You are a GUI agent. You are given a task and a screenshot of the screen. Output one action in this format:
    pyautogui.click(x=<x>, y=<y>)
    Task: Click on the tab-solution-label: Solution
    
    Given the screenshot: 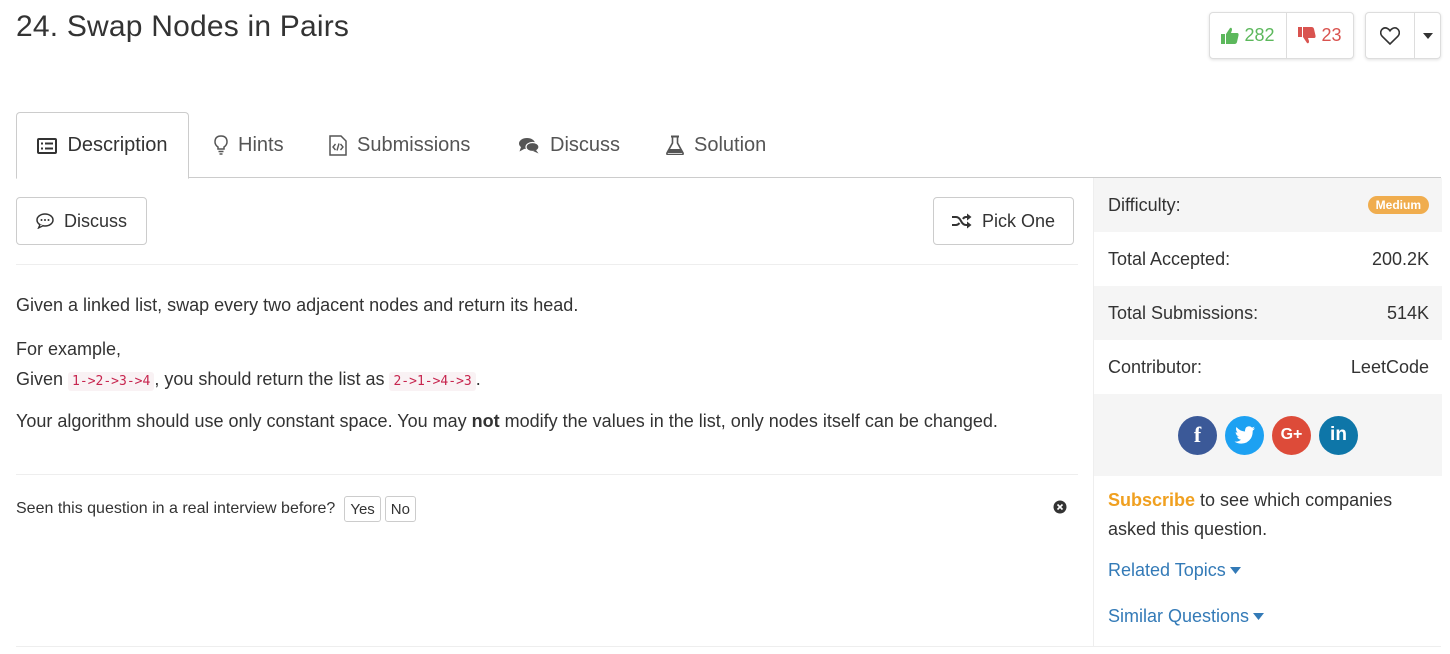 What is the action you would take?
    pyautogui.click(x=730, y=144)
    